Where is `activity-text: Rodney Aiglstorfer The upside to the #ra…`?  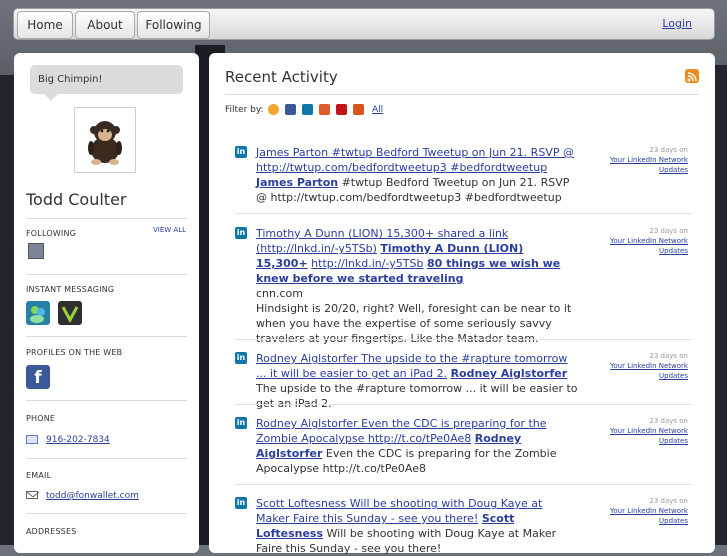
activity-text: Rodney Aiglstorfer The upside to the #ra… is located at coordinates (417, 381).